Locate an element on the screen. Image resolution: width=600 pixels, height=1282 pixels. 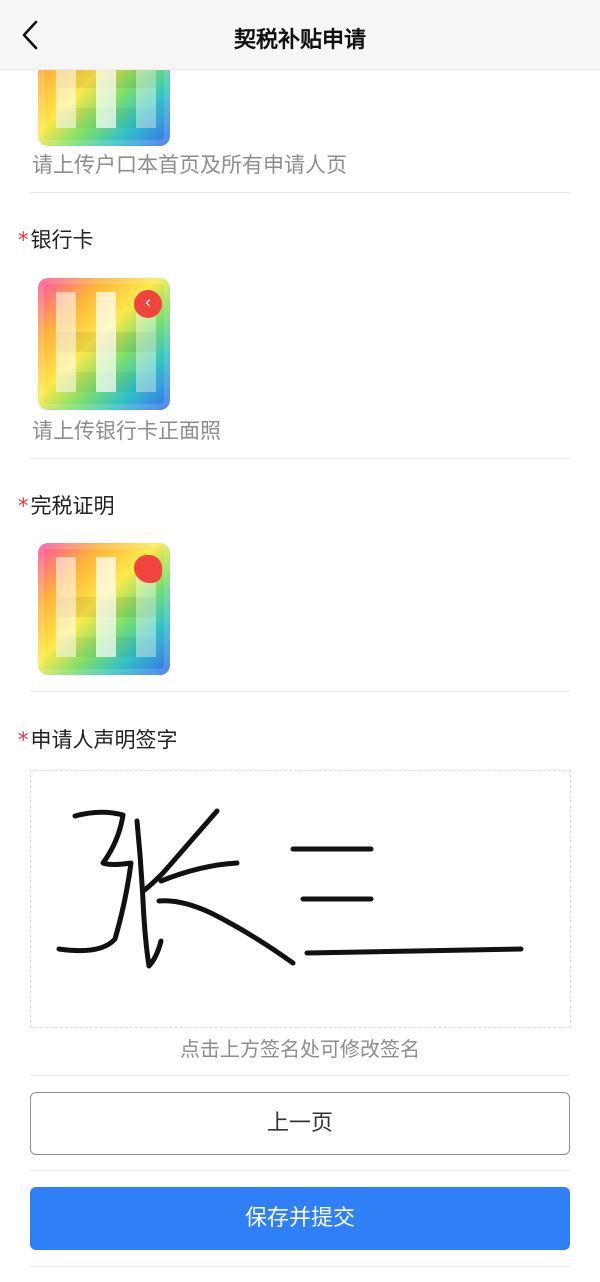
signature-label: *申请人声明签字 is located at coordinates (98, 740).